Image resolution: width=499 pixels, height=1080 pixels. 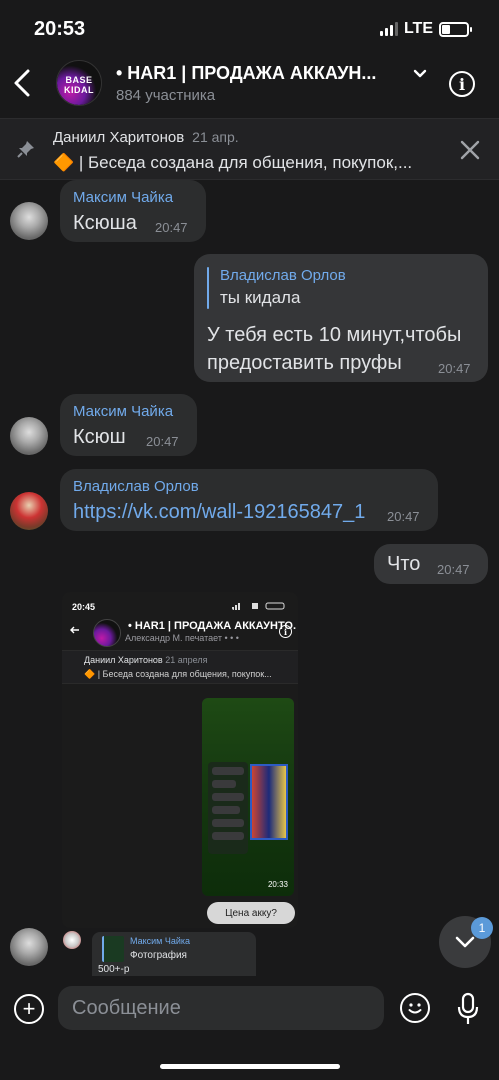 I want to click on network-label: LTE, so click(x=418, y=28).